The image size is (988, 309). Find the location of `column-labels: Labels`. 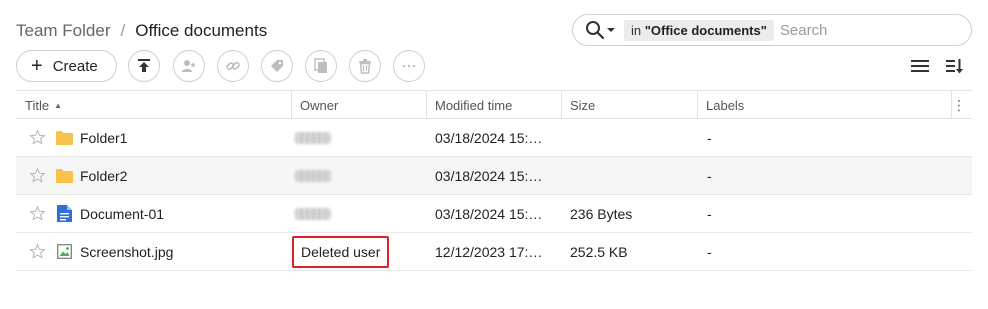

column-labels: Labels is located at coordinates (720, 105).